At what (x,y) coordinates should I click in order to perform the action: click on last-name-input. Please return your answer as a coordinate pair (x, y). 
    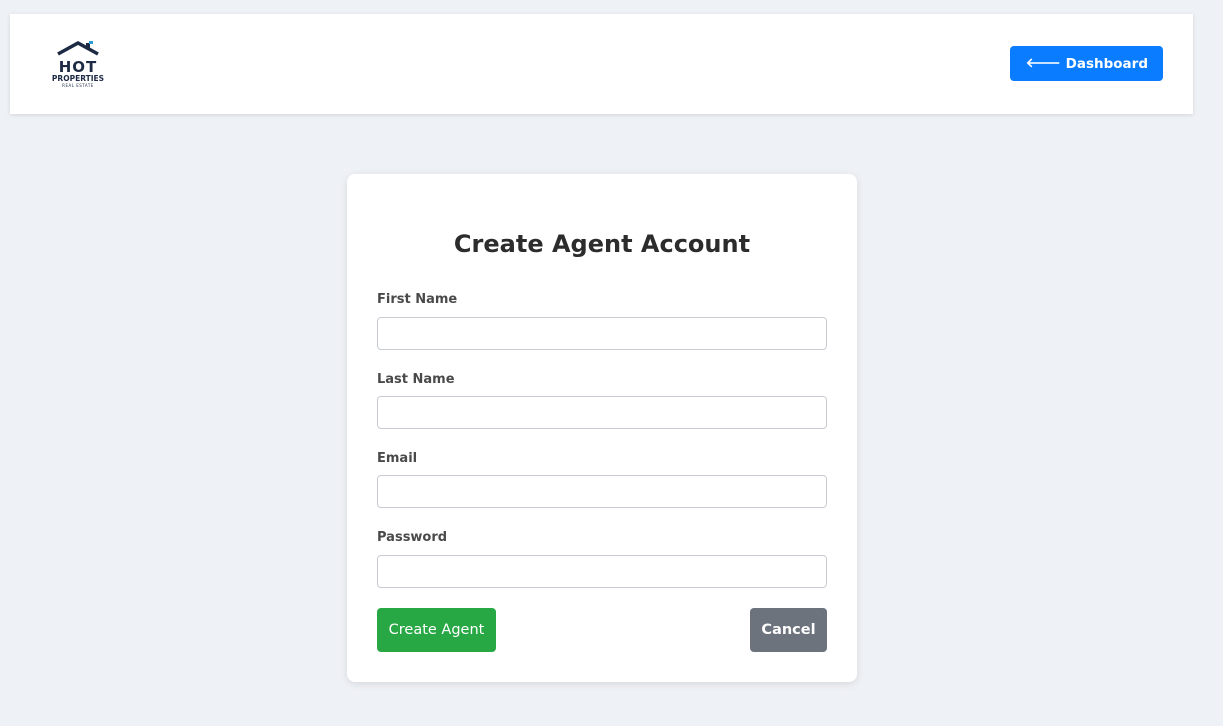
    Looking at the image, I should click on (602, 412).